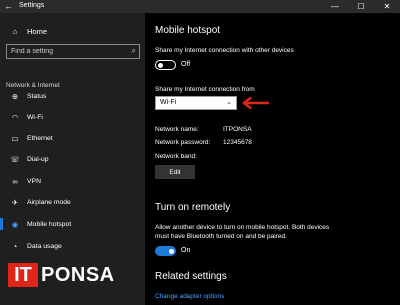 Image resolution: width=400 pixels, height=305 pixels. I want to click on ethernet-icon: ▭, so click(15, 138).